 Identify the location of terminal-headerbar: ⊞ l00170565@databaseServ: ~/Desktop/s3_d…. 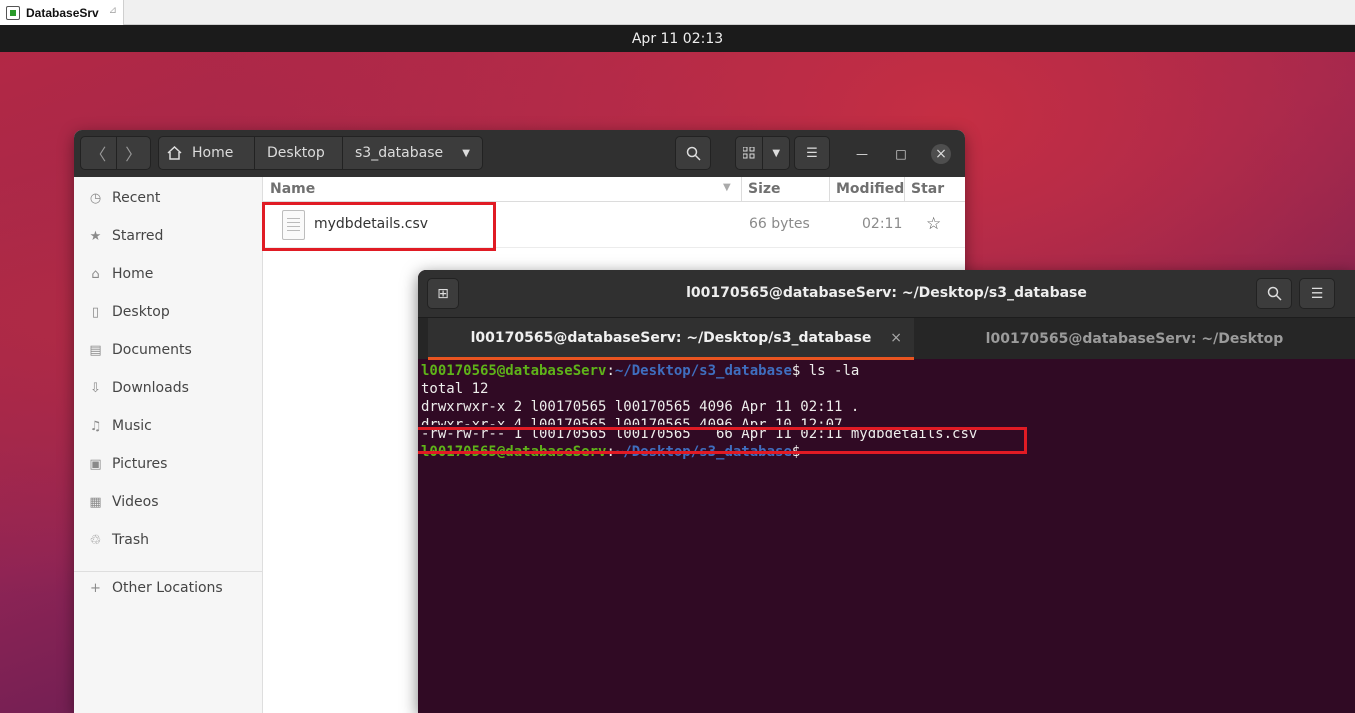
(886, 293).